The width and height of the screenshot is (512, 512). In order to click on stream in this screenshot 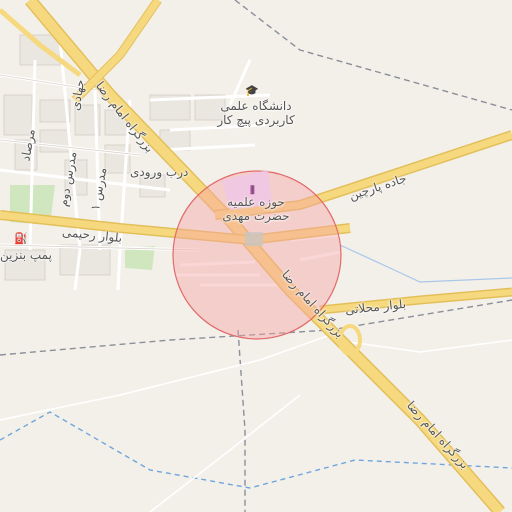, I will do `click(425, 263)`.